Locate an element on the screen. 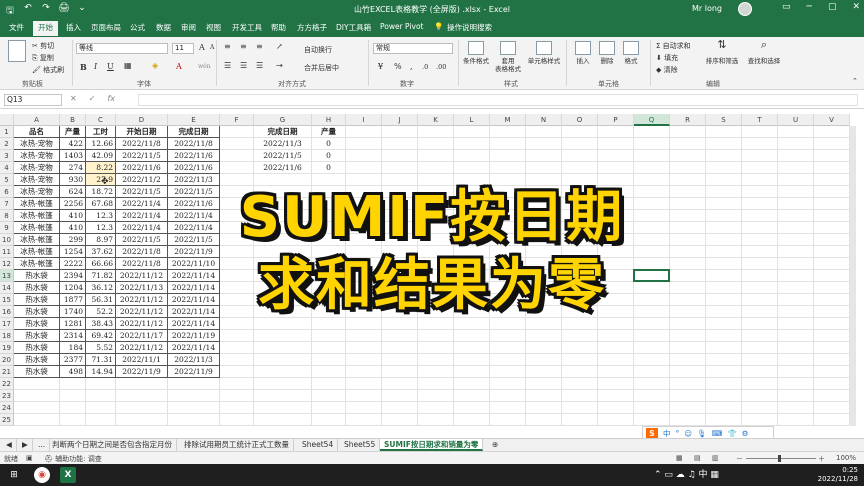 Image resolution: width=864 pixels, height=486 pixels. table-cell: 14.94 is located at coordinates (101, 372).